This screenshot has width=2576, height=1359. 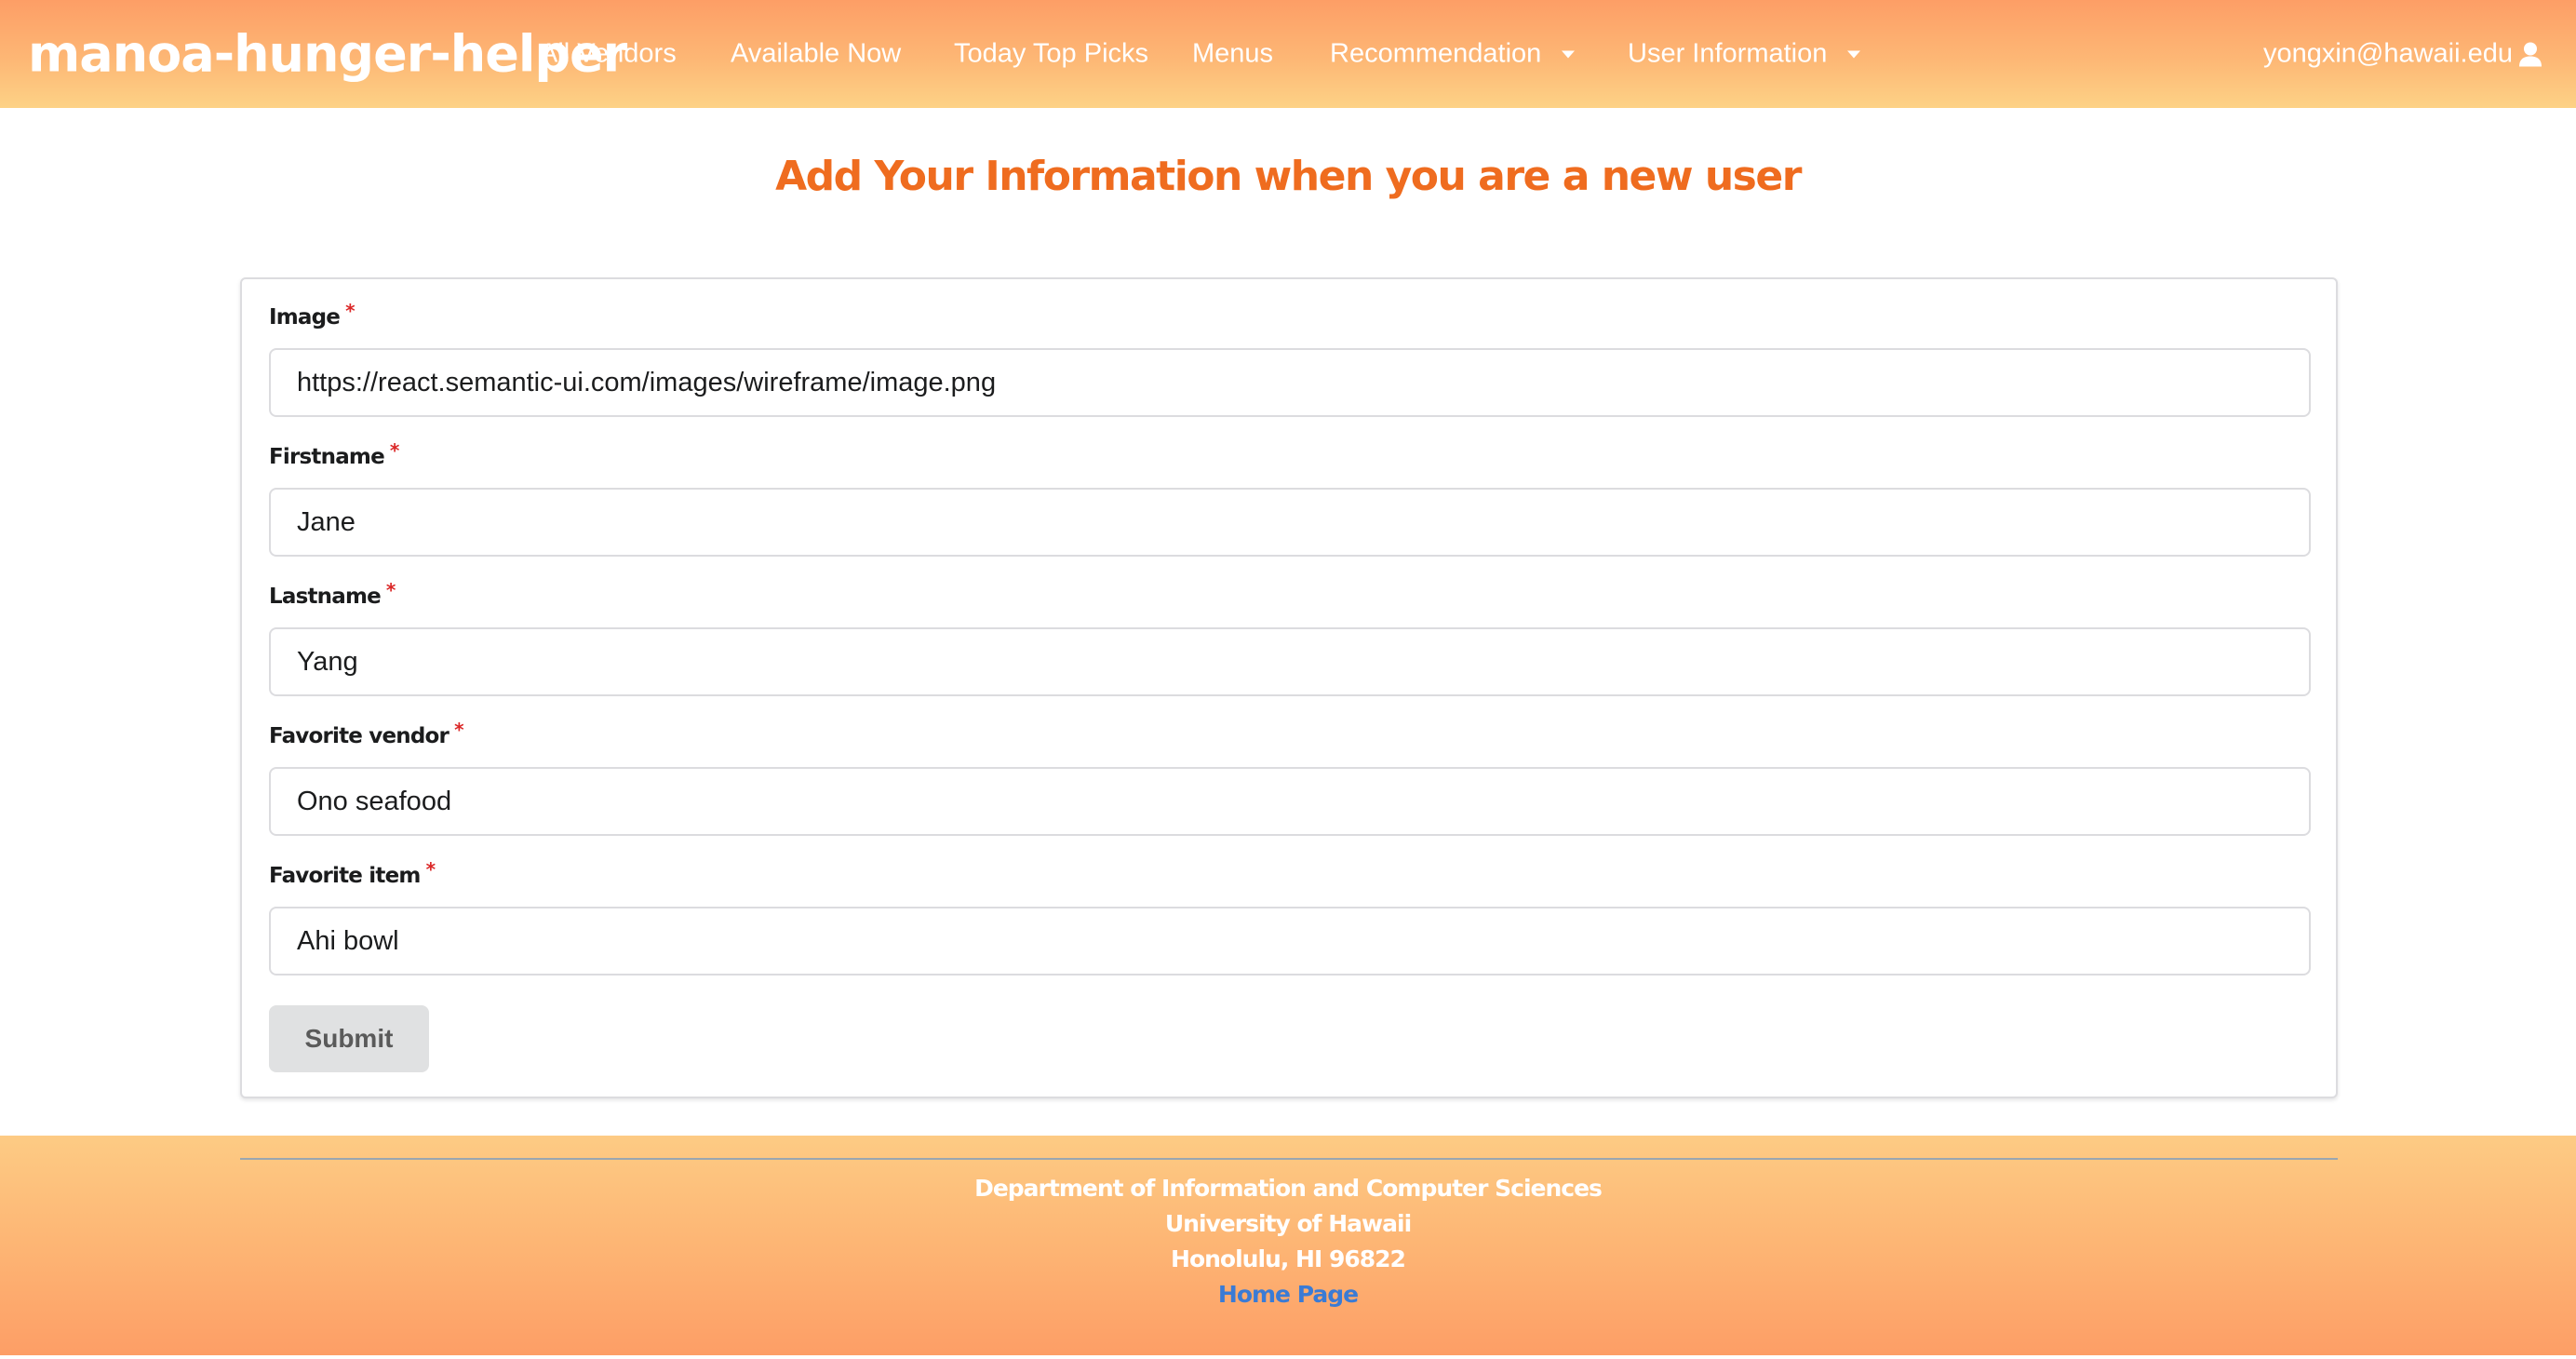 I want to click on favorite-vendor-field-label: Favorite vendor *, so click(x=366, y=734).